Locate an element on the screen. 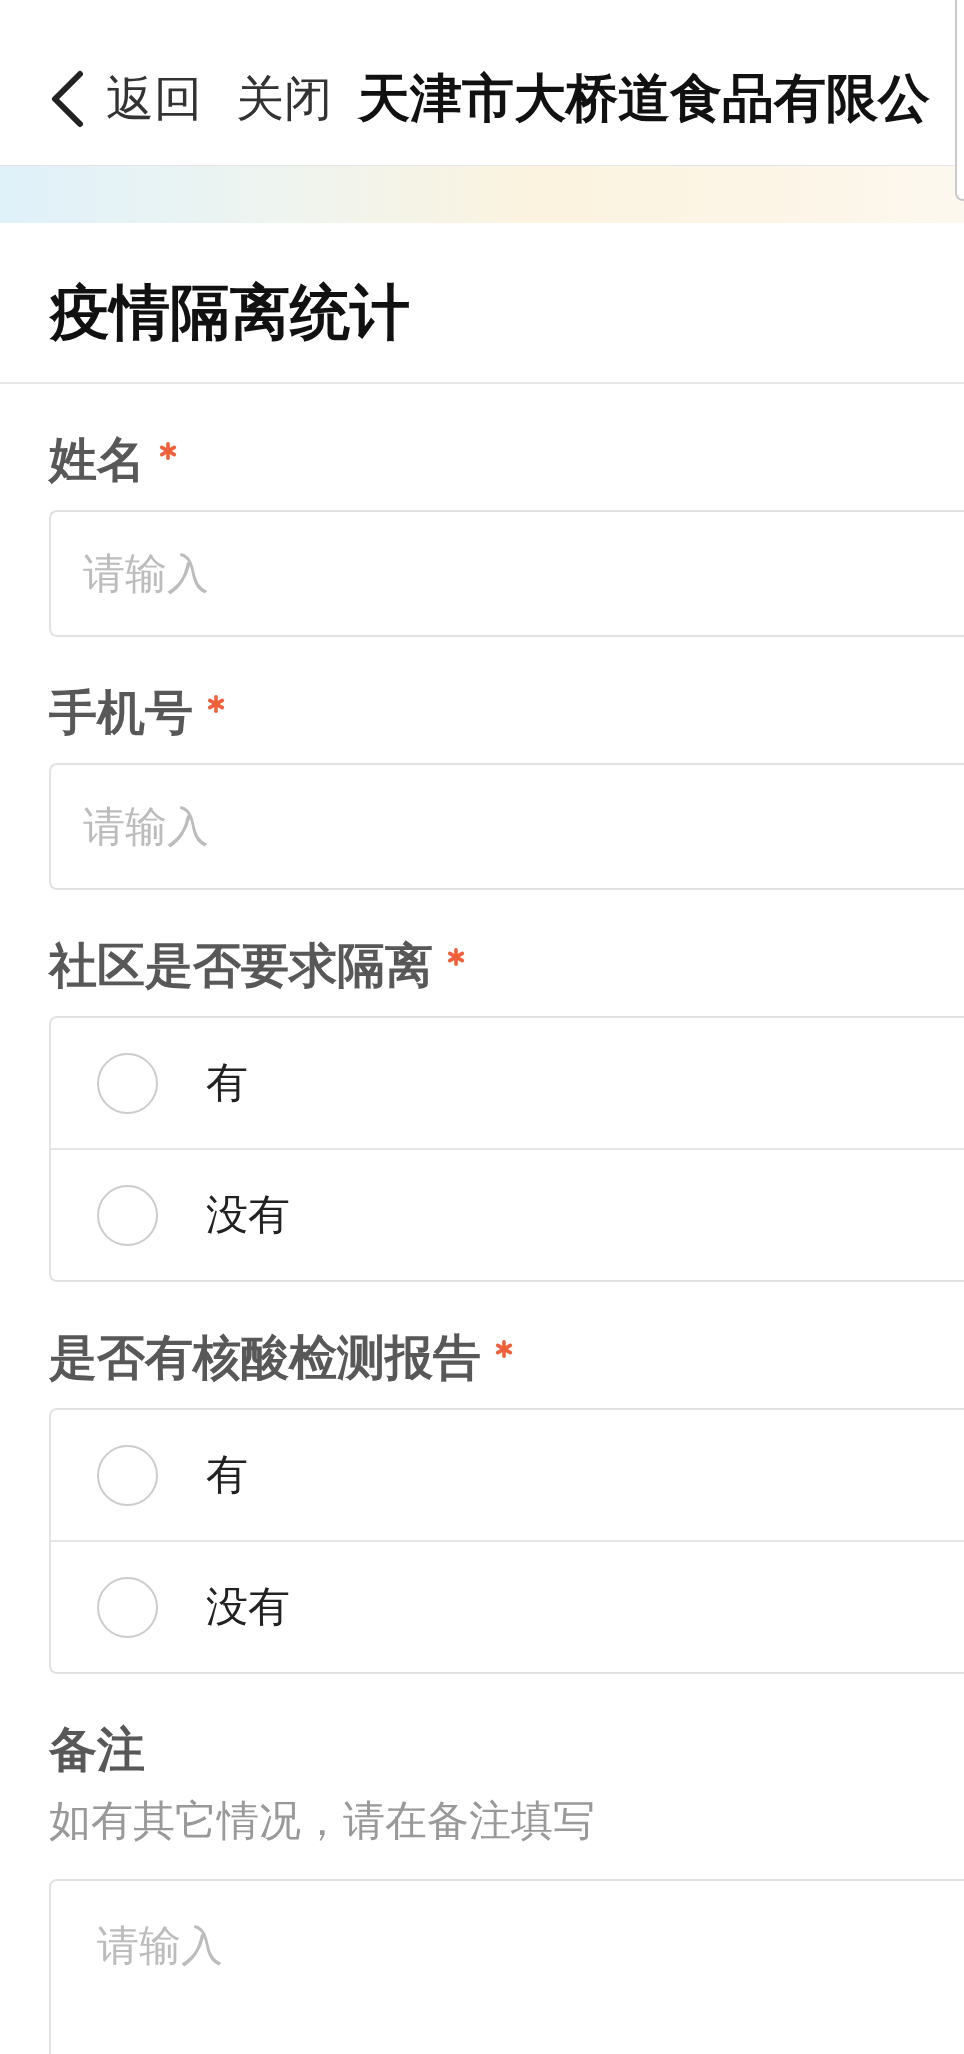 The width and height of the screenshot is (964, 2054). back-button: 返回 is located at coordinates (126, 98).